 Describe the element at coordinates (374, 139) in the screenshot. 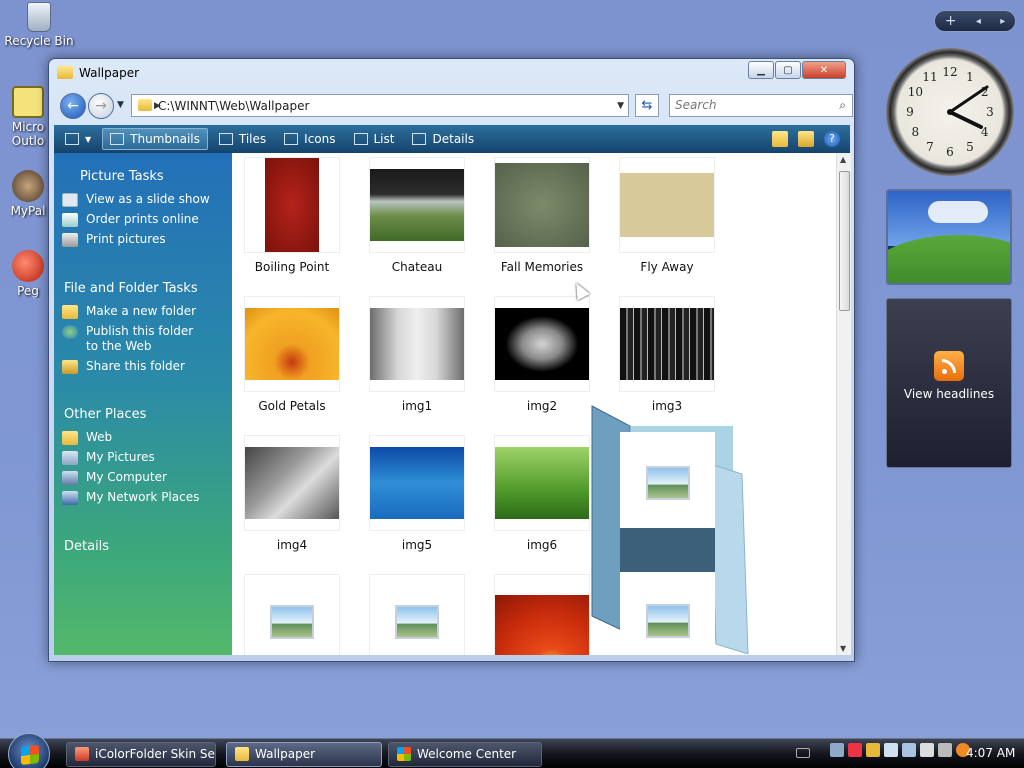

I see `list-view-button: List` at that location.